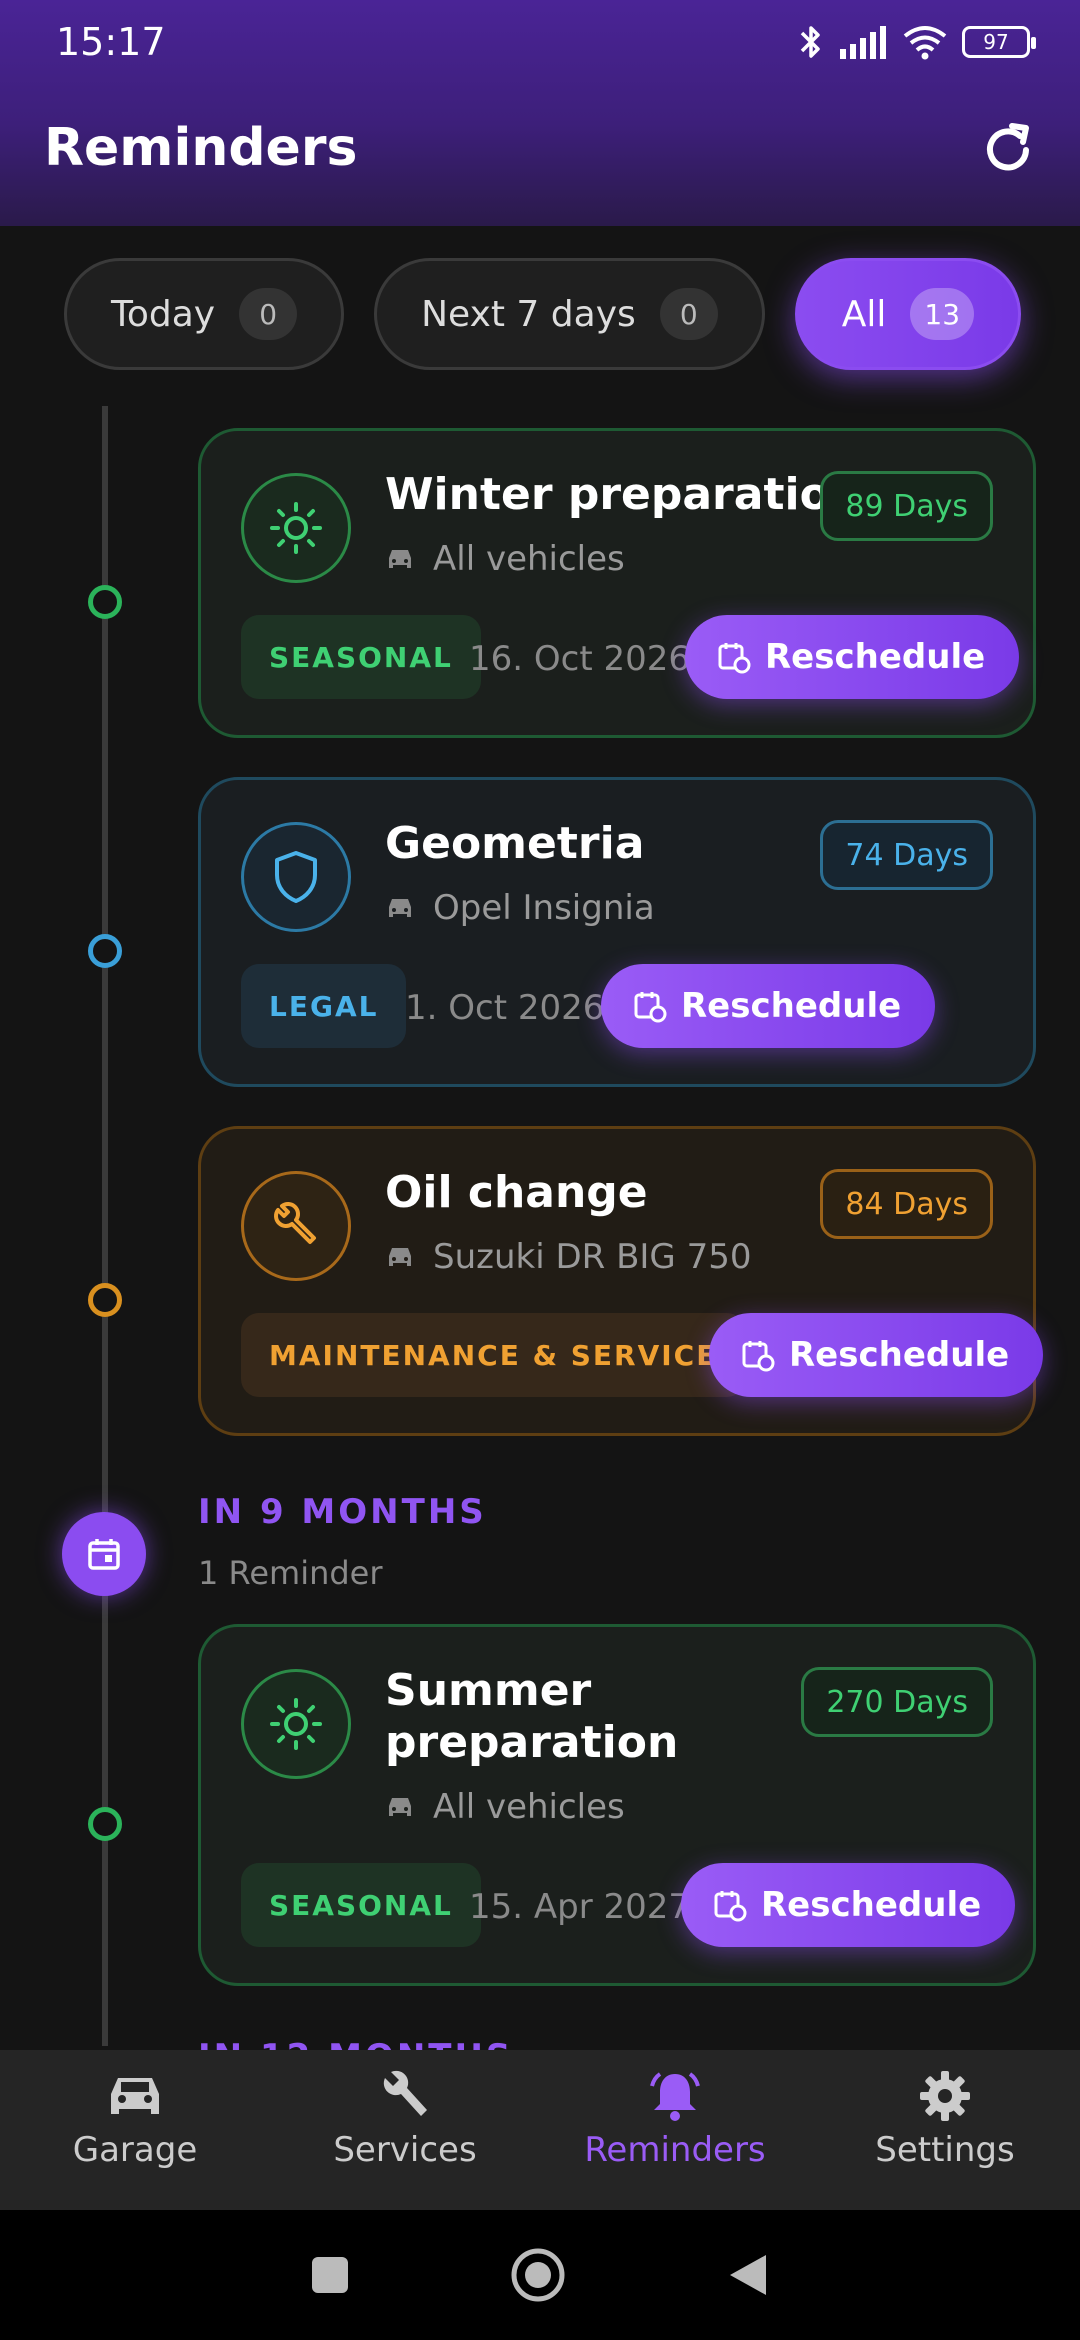  Describe the element at coordinates (528, 314) in the screenshot. I see `filter-next-7-days-label: Next 7 days` at that location.